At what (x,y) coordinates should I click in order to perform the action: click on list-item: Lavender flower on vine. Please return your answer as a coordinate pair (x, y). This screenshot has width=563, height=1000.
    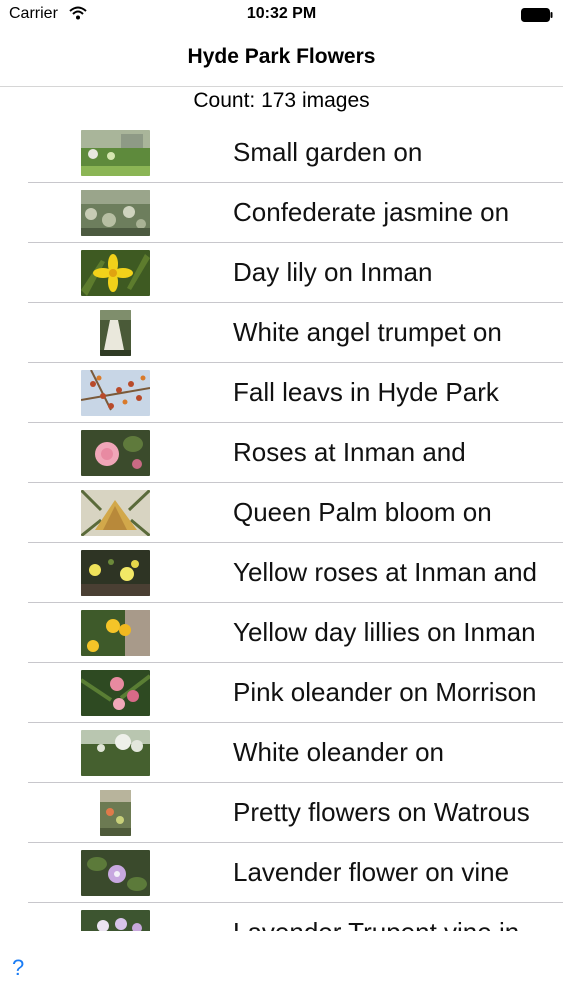
    Looking at the image, I should click on (295, 873).